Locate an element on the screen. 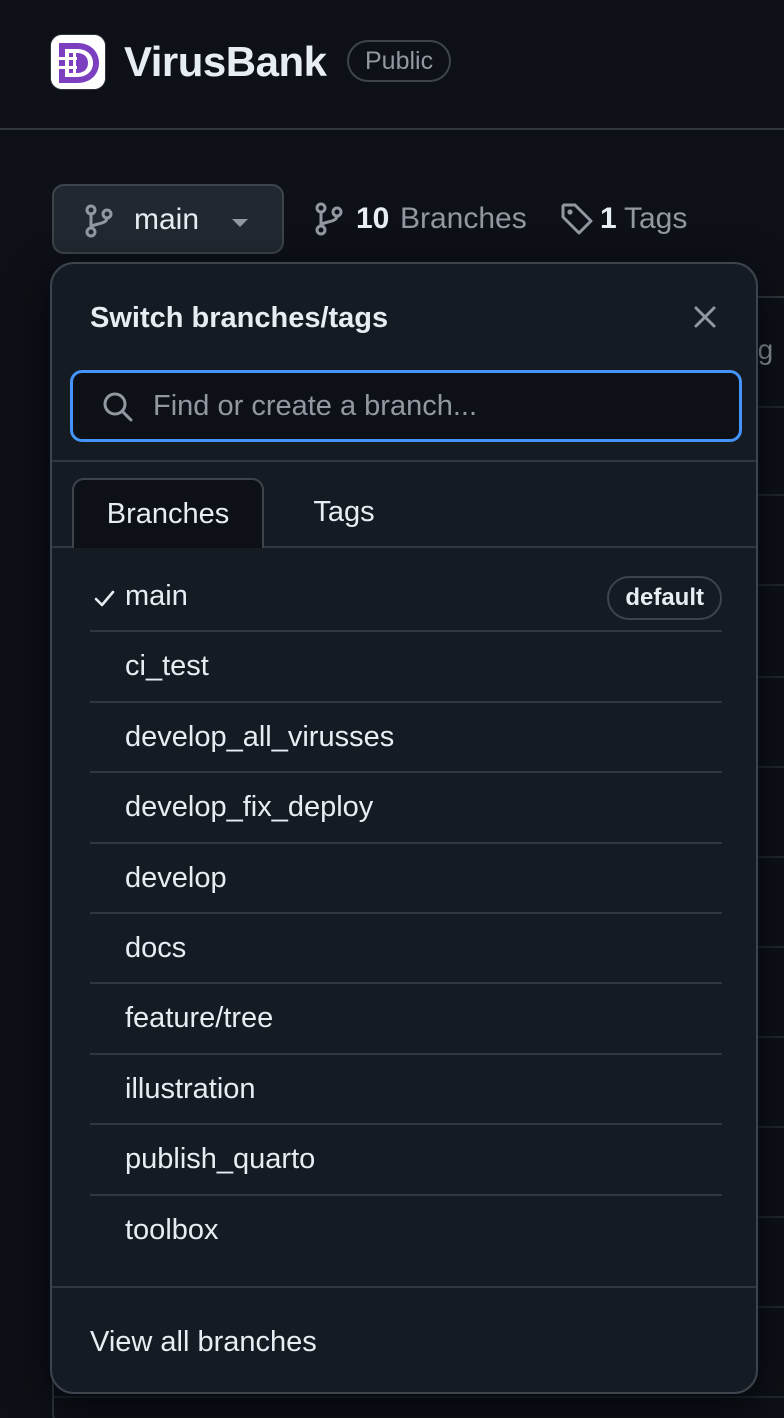 This screenshot has height=1418, width=784. tags-word: Tags is located at coordinates (656, 218).